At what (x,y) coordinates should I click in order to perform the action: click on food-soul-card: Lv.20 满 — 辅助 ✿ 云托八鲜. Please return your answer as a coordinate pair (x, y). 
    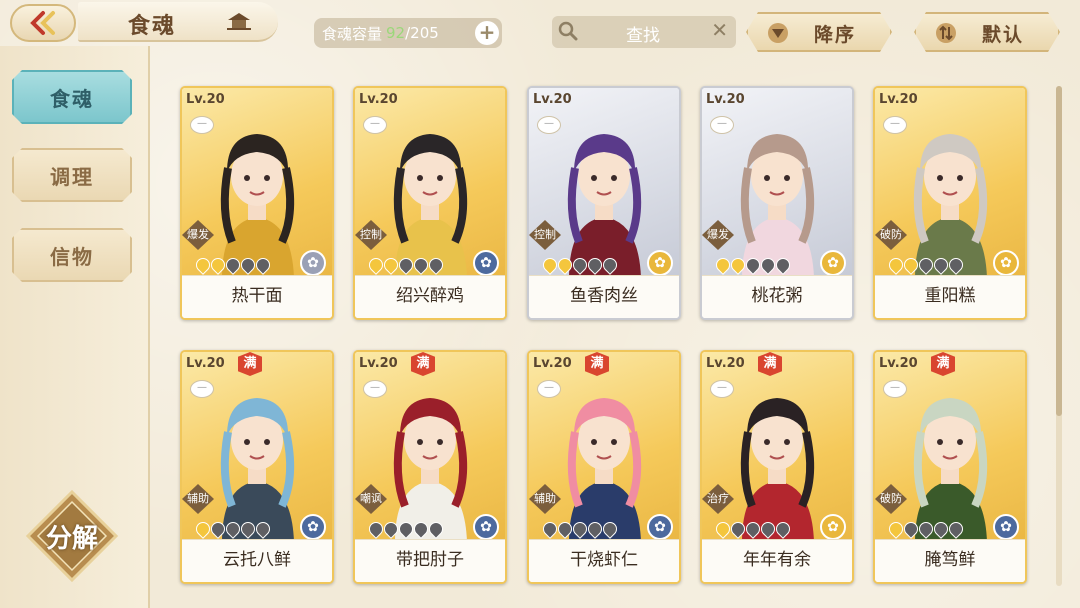
    Looking at the image, I should click on (257, 467).